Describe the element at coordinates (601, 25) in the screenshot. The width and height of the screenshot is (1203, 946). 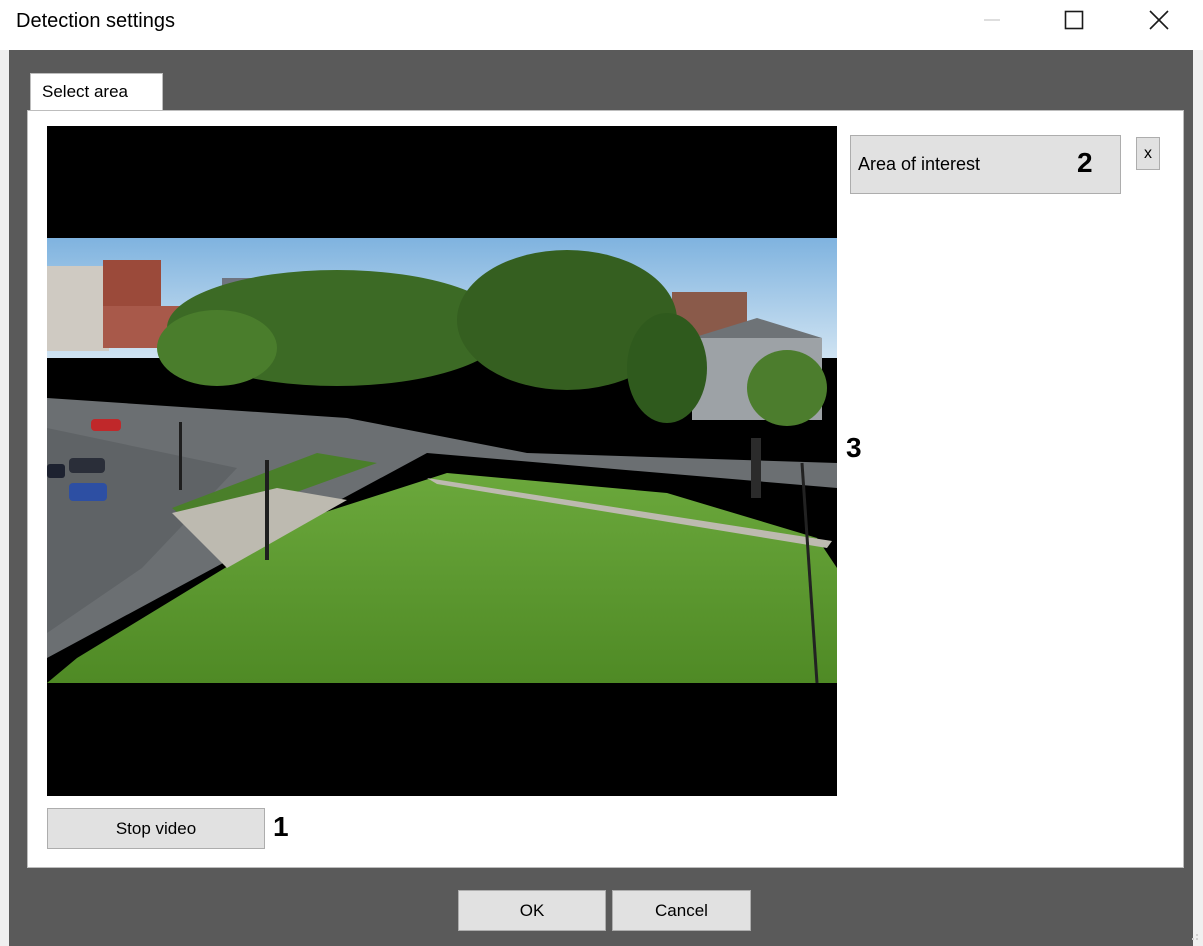
I see `title-bar: Detection settings` at that location.